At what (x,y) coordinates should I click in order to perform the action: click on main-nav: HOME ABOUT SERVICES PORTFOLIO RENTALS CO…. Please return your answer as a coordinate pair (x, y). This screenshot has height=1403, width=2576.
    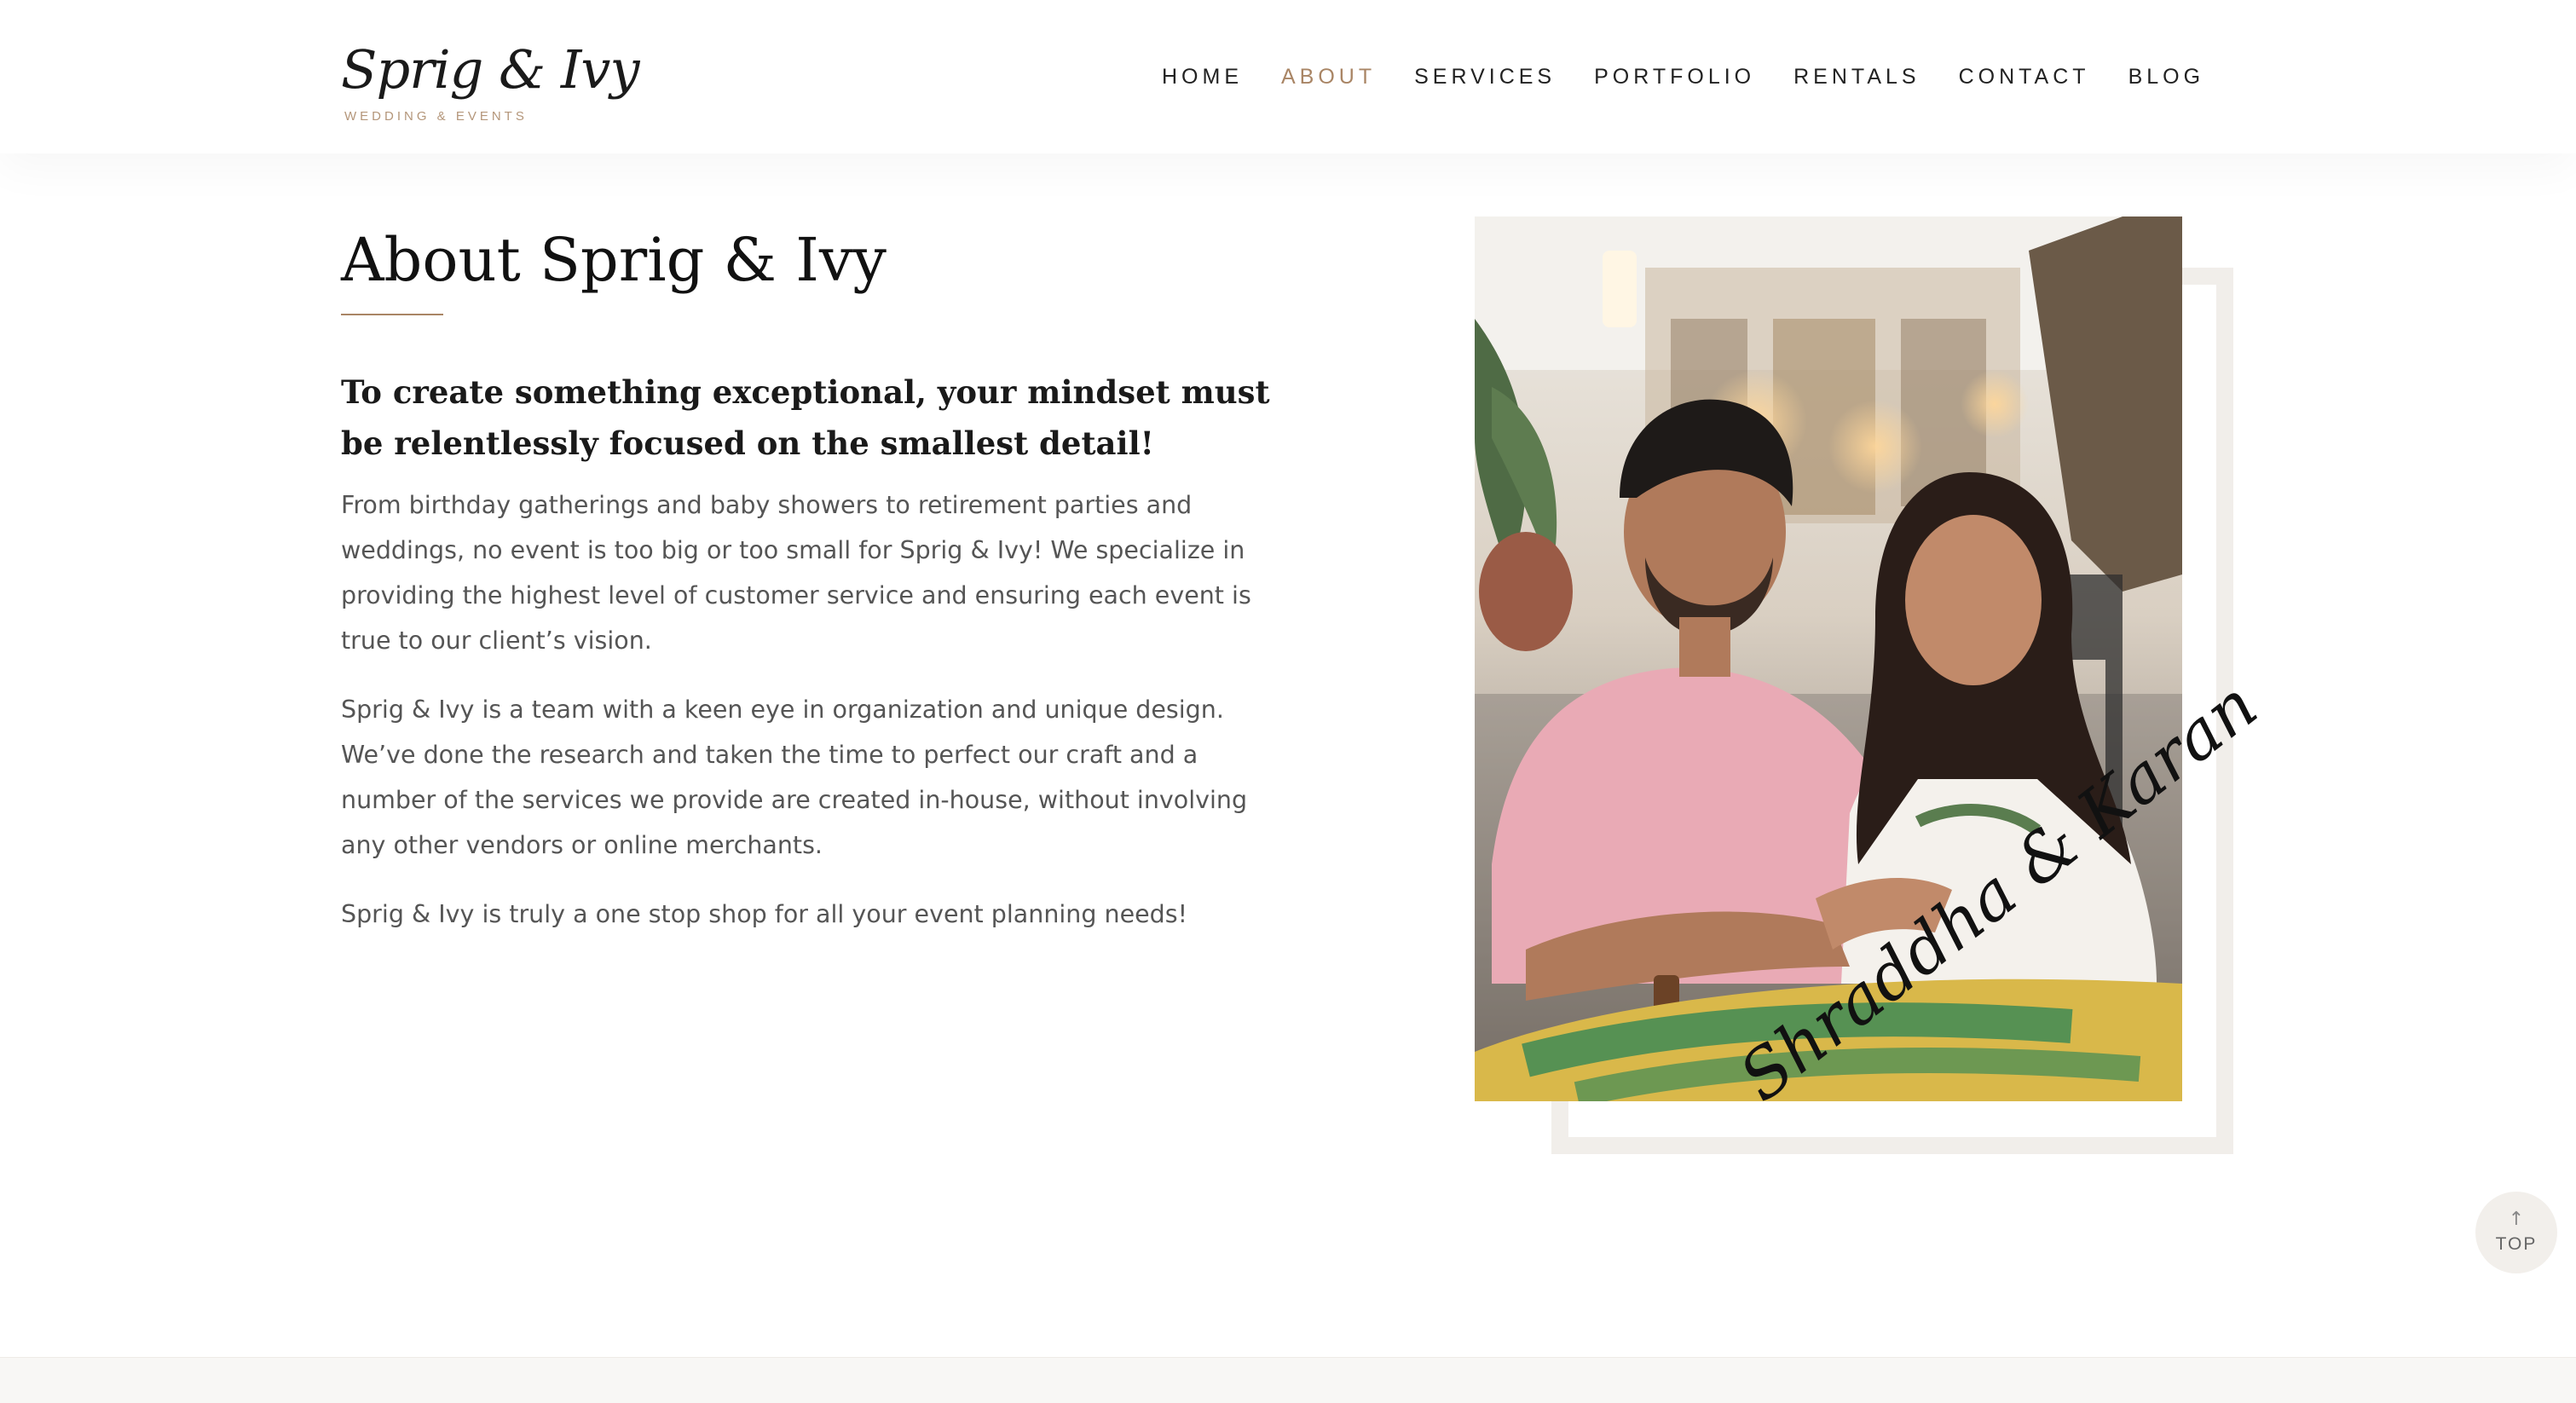
    Looking at the image, I should click on (1683, 76).